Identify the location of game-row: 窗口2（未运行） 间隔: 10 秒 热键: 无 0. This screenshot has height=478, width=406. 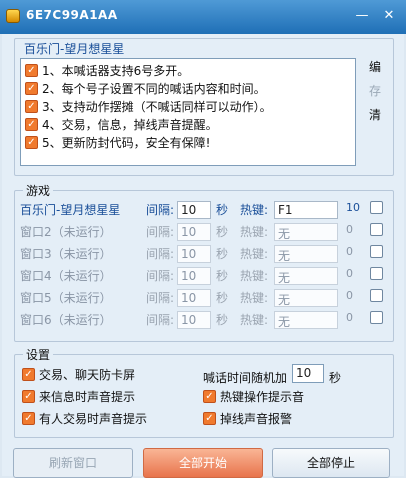
(203, 231).